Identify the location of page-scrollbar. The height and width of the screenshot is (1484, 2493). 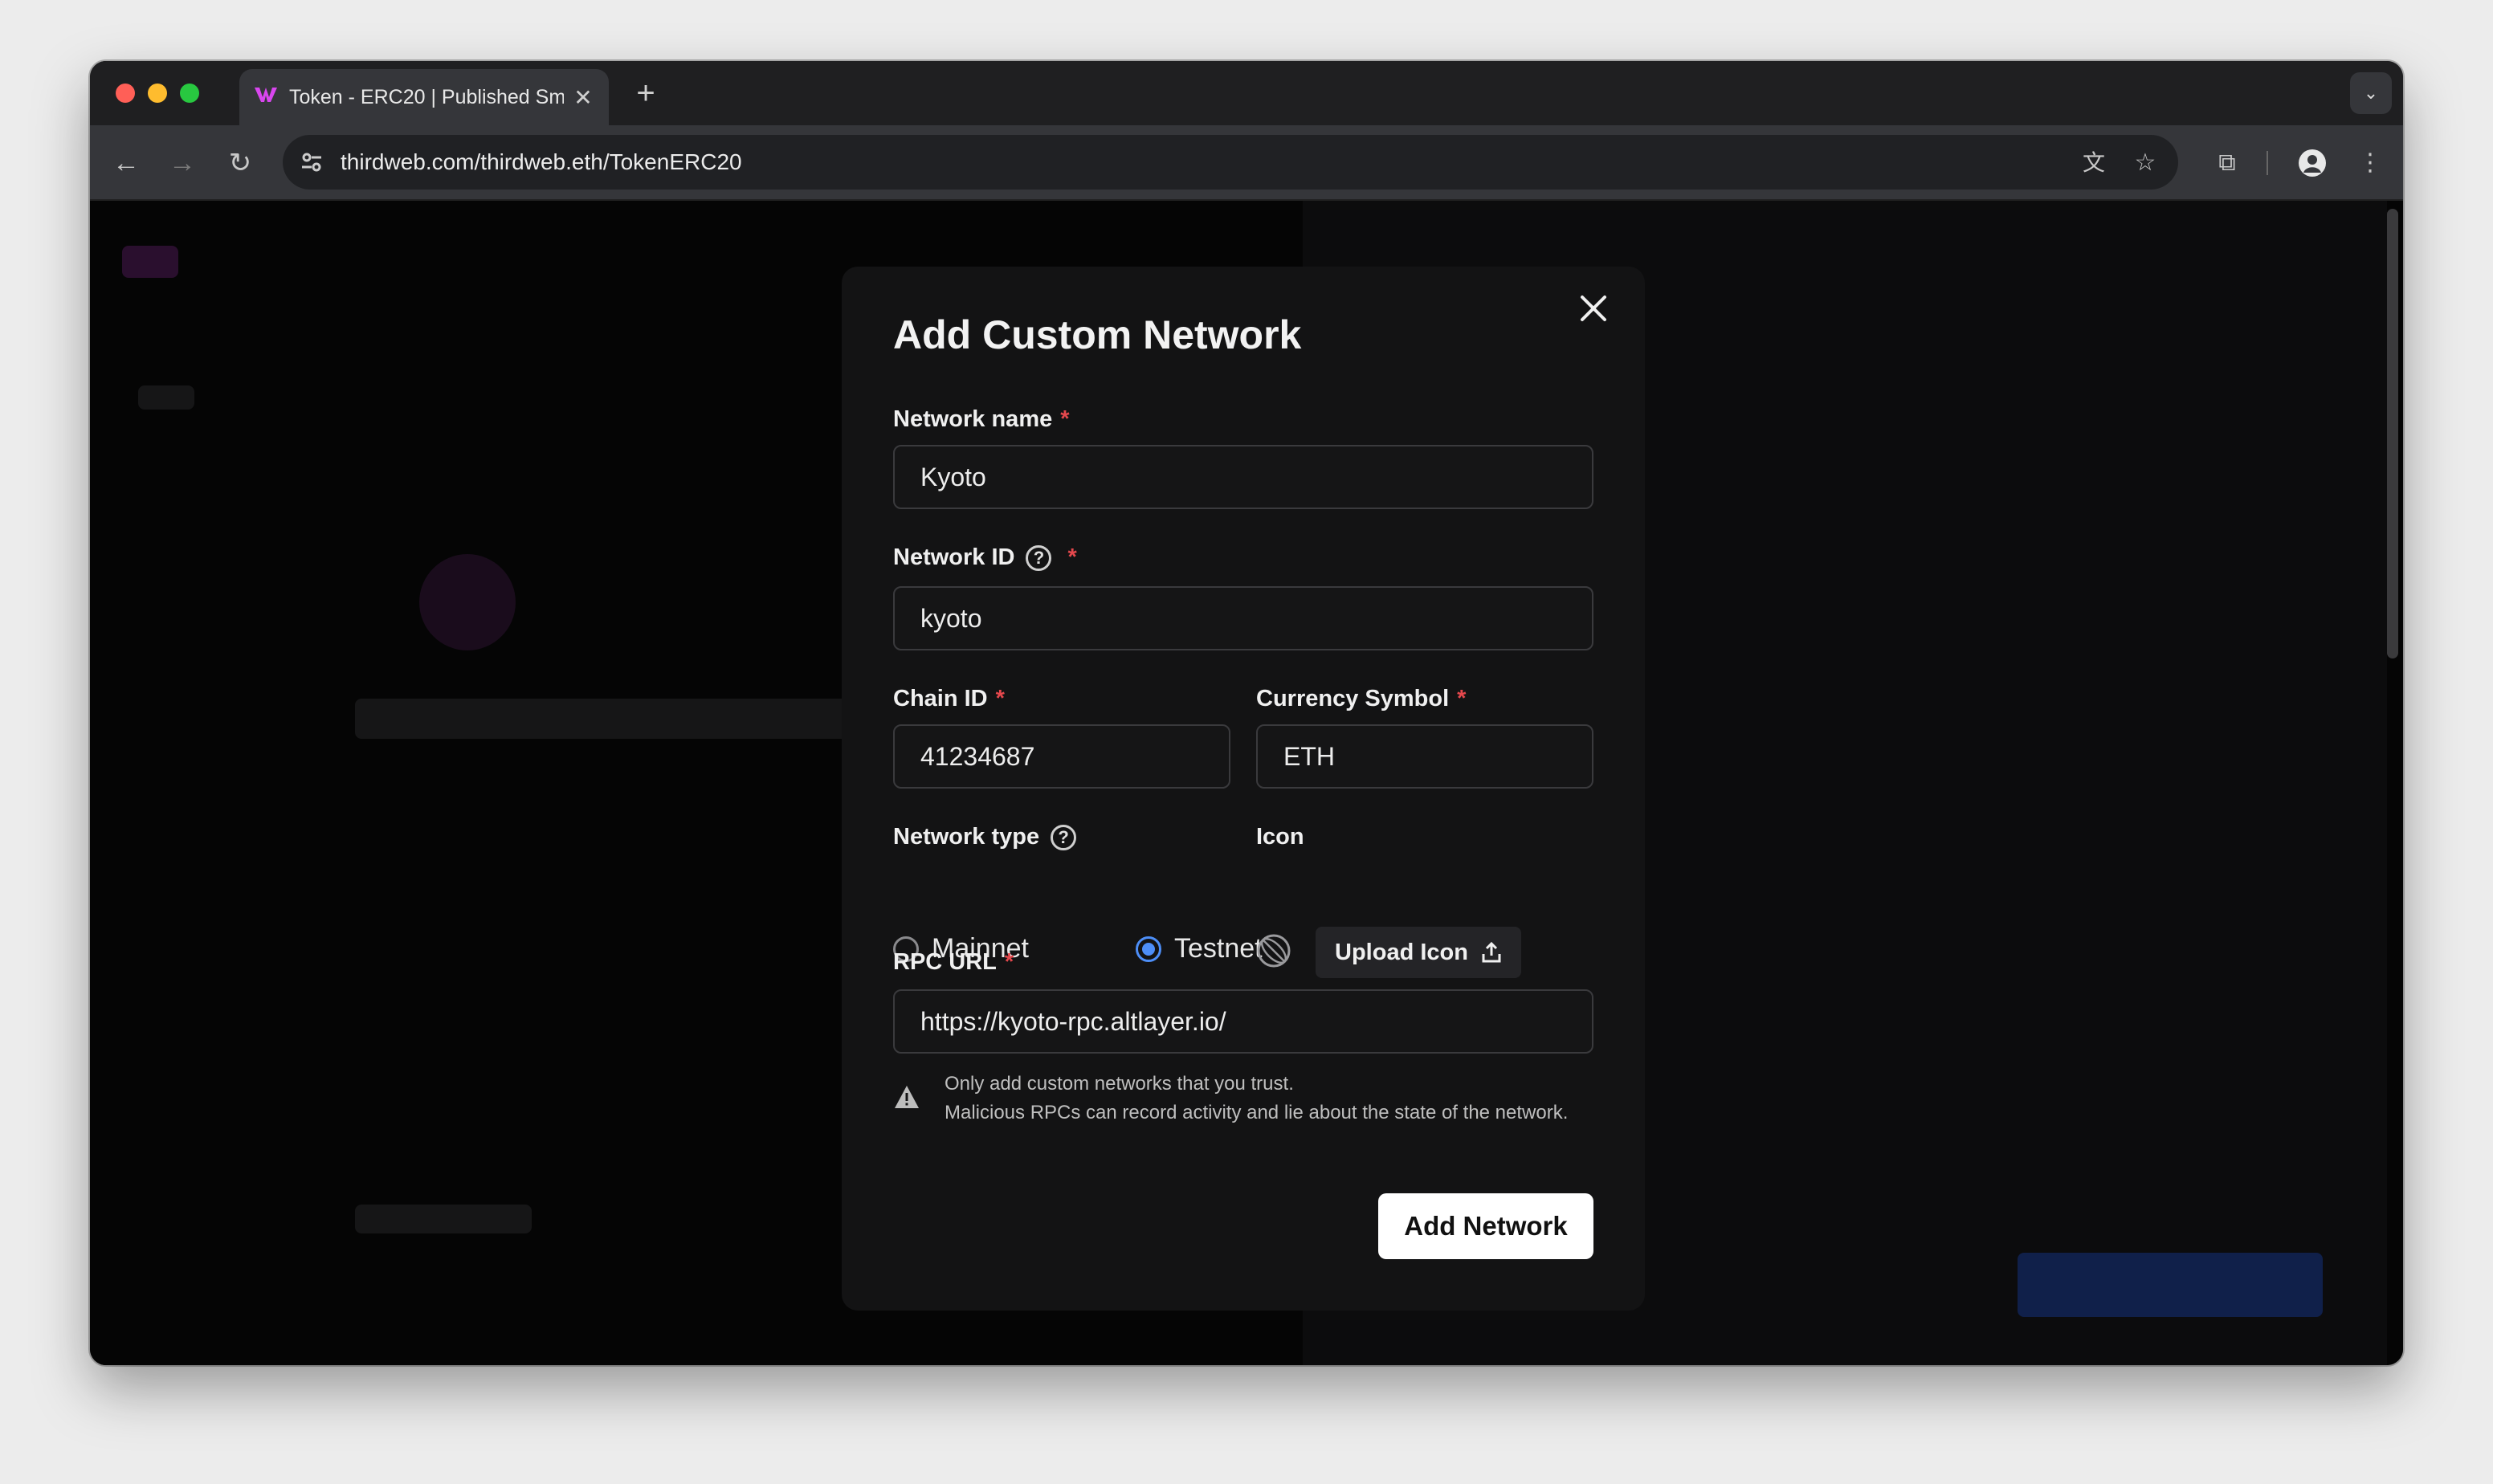
(2392, 433).